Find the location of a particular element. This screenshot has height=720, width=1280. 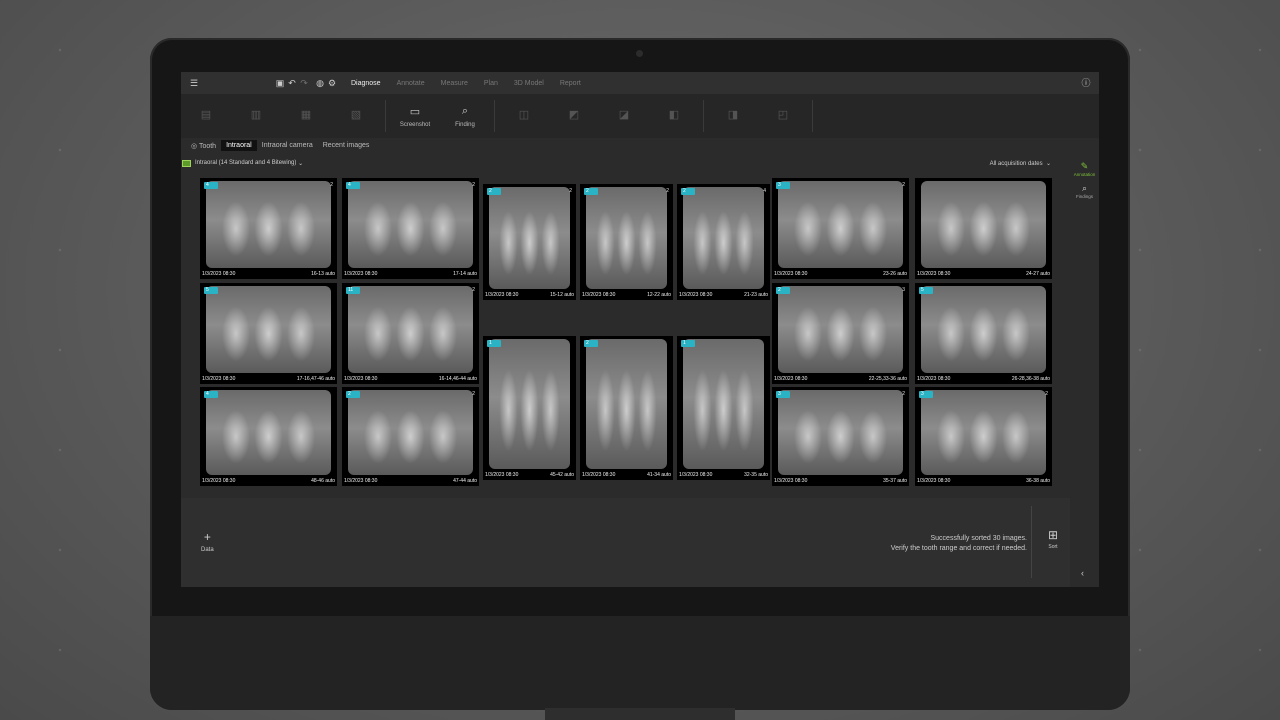

tab-3d-model: 3D Model is located at coordinates (529, 83).